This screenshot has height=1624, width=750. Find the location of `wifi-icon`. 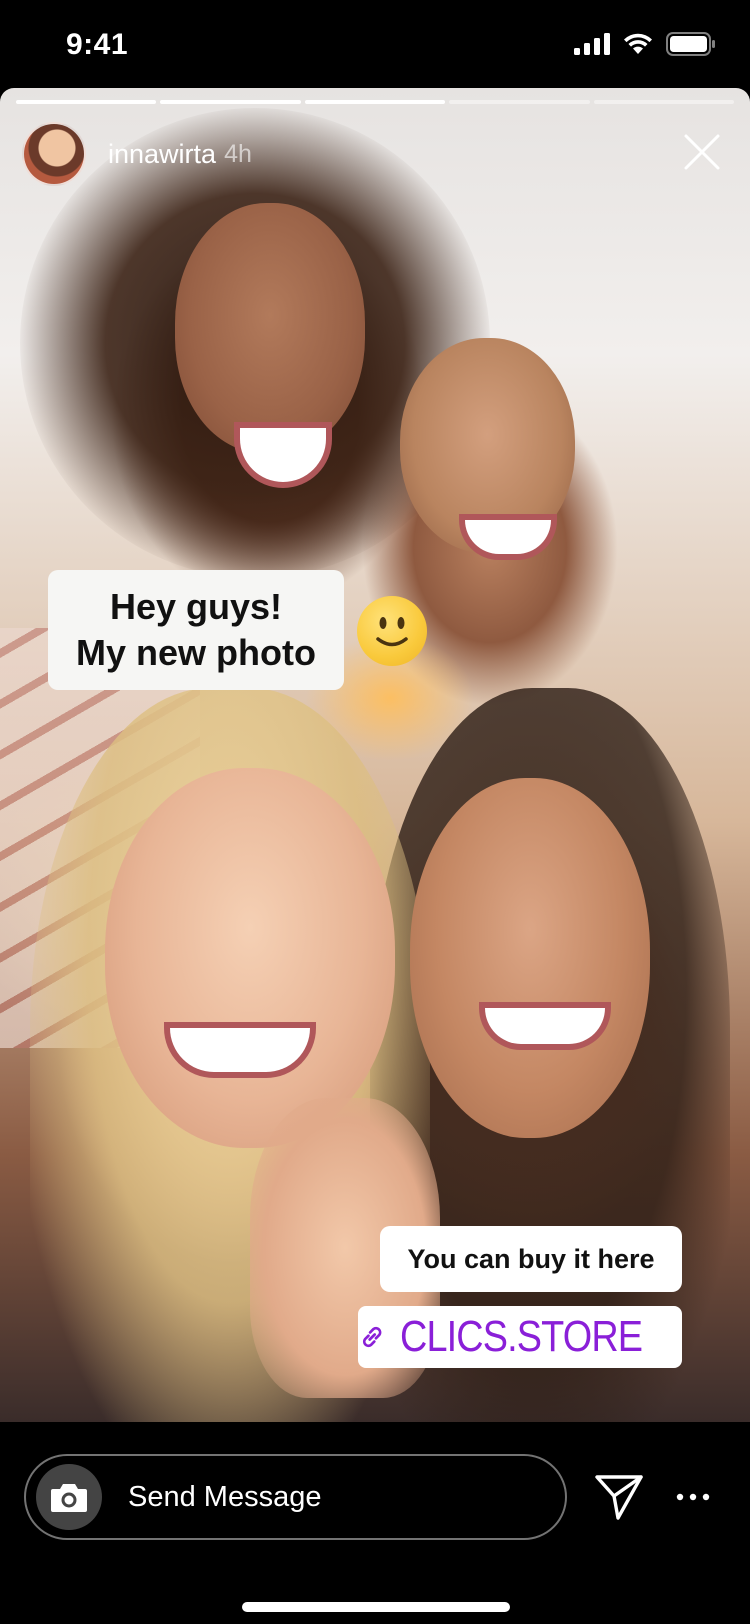

wifi-icon is located at coordinates (638, 43).